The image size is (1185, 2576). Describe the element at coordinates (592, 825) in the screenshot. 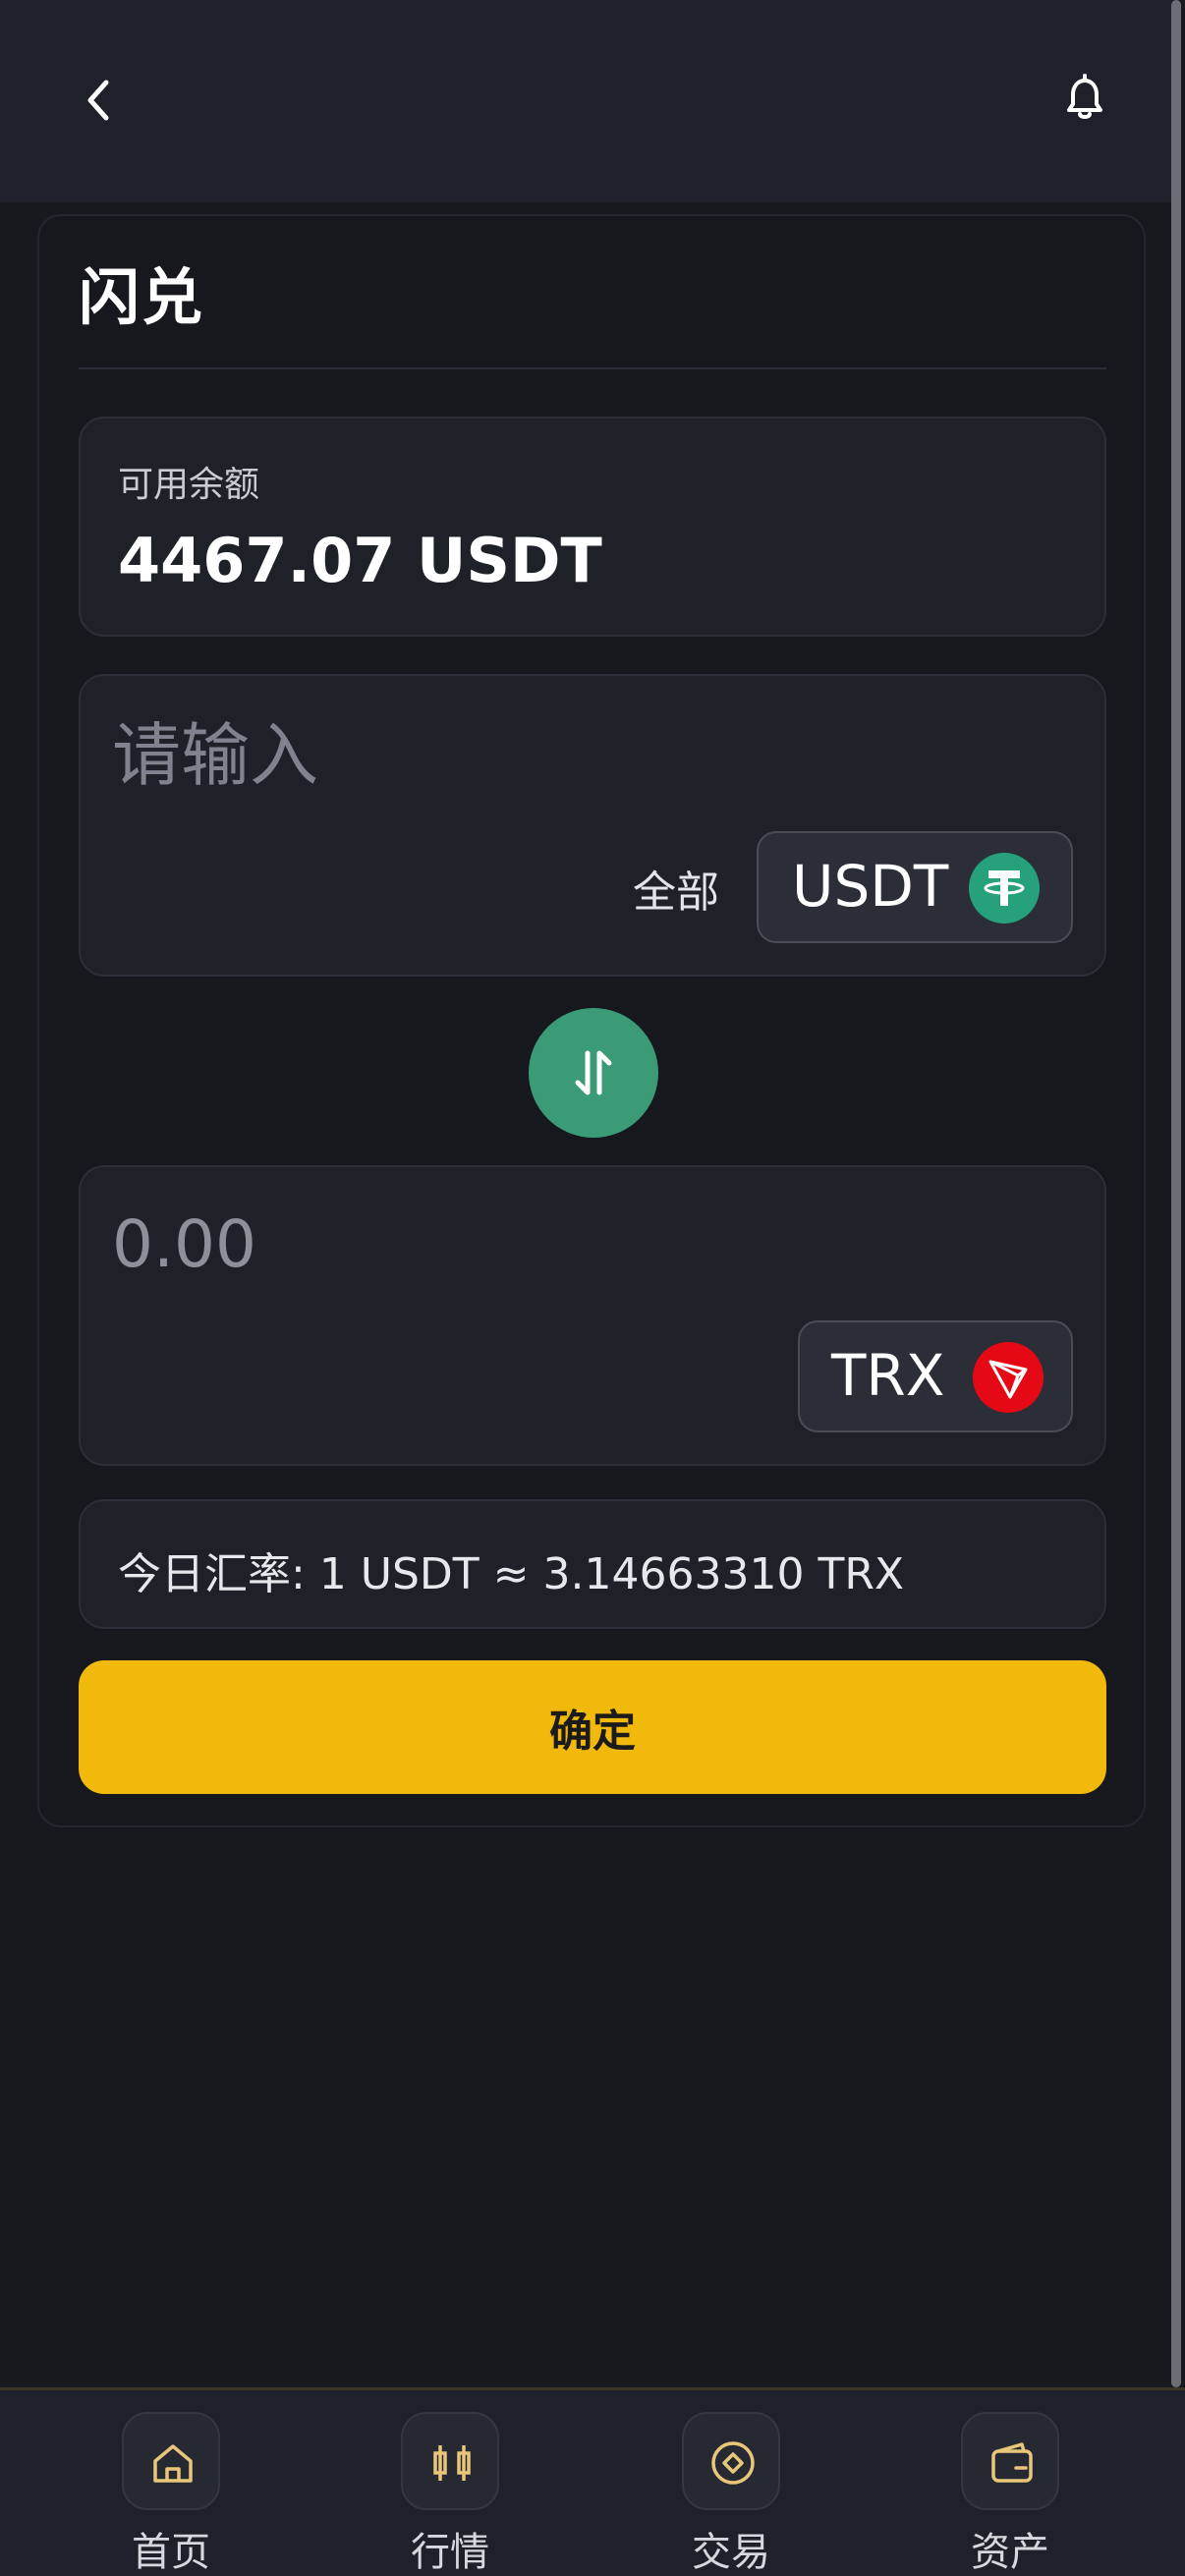

I see `from-panel: 全部 | USDT` at that location.